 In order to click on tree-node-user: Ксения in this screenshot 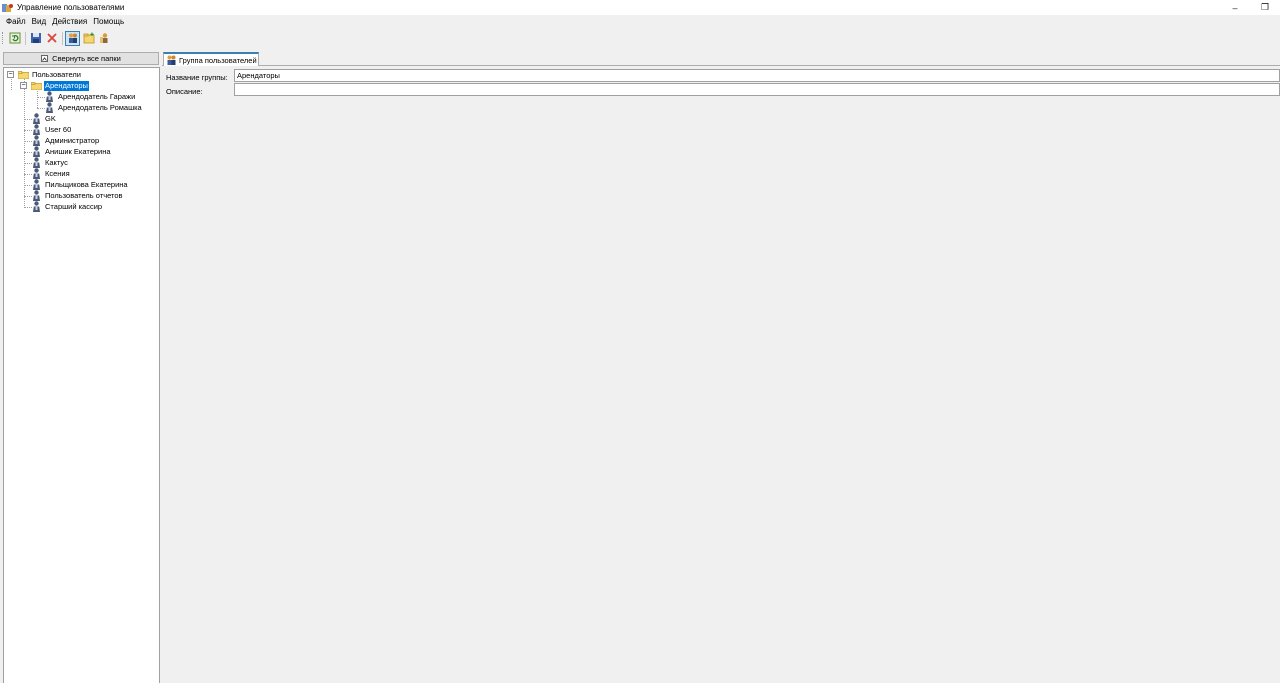, I will do `click(51, 173)`.